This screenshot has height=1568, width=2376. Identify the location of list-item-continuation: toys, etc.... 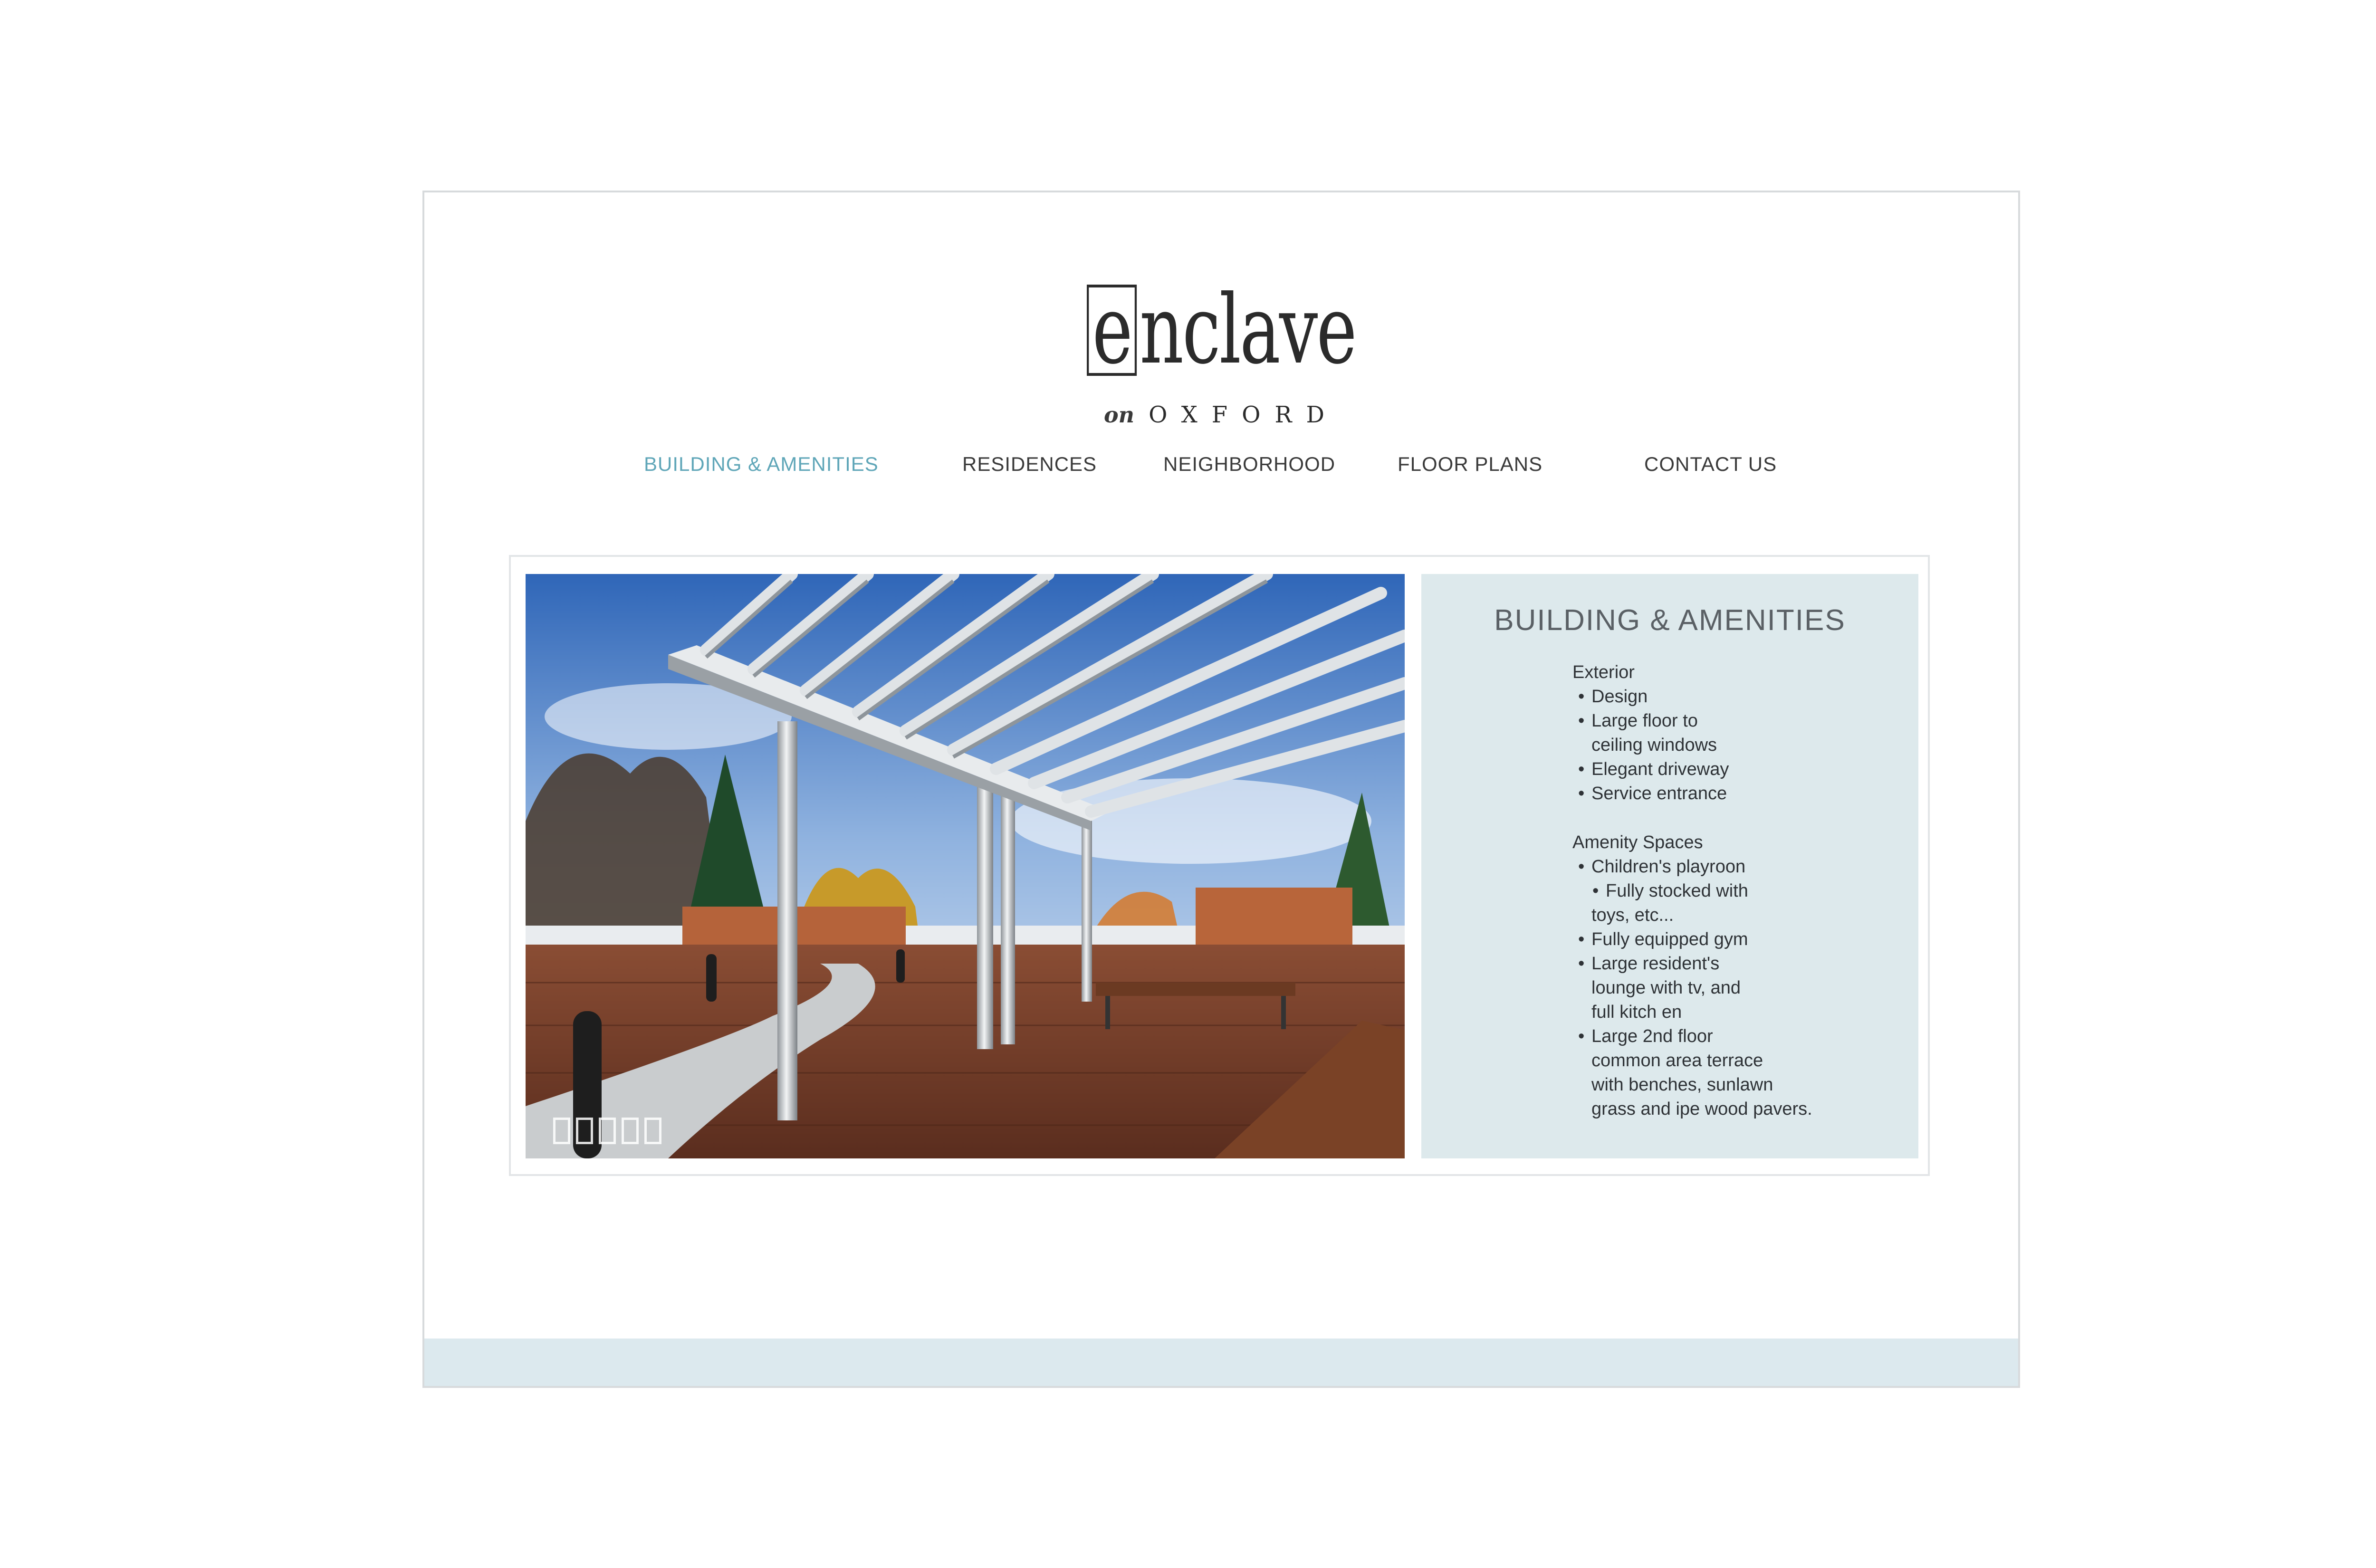
(1632, 915).